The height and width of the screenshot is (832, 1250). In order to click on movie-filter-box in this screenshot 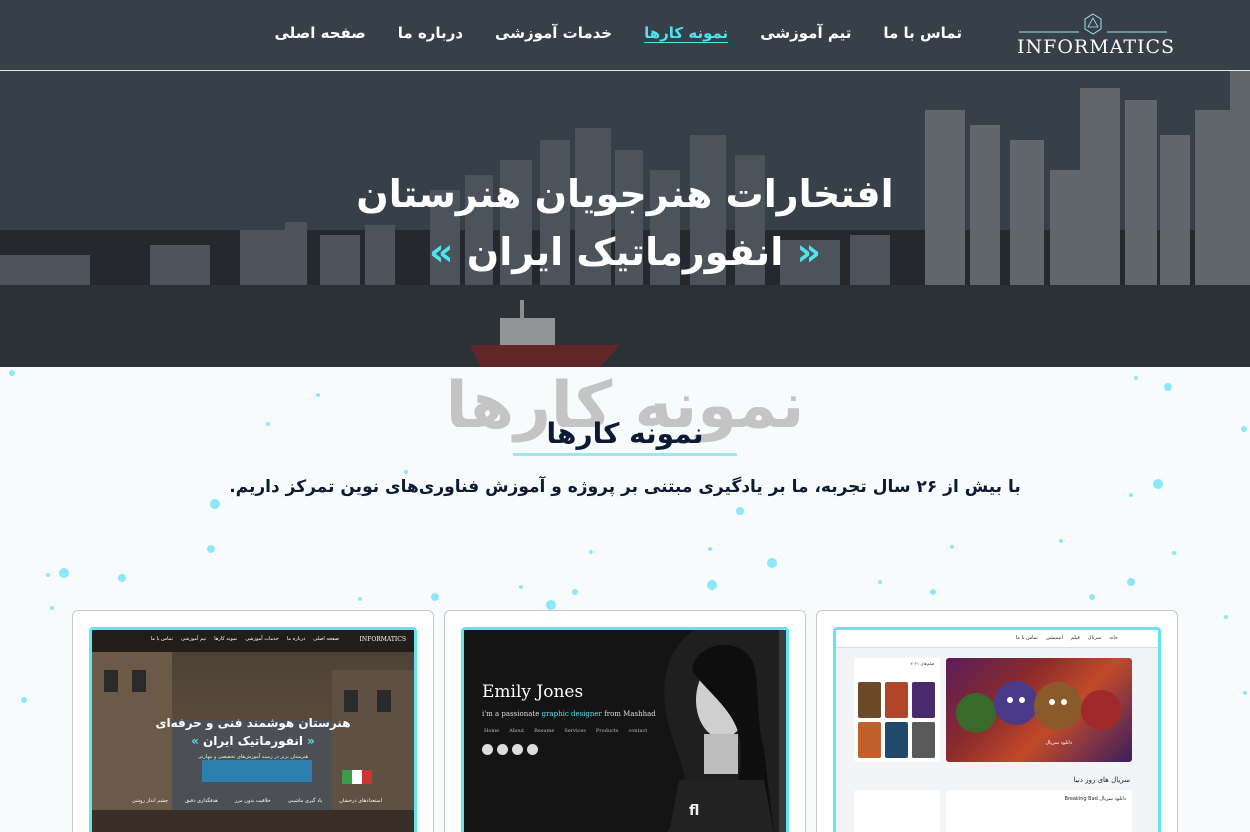, I will do `click(897, 811)`.